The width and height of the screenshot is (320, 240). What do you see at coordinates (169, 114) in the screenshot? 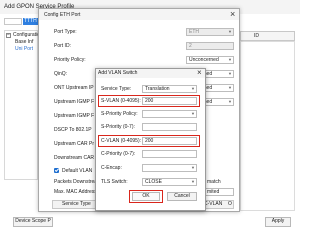
I see `s-priority-policy-select: ▼` at bounding box center [169, 114].